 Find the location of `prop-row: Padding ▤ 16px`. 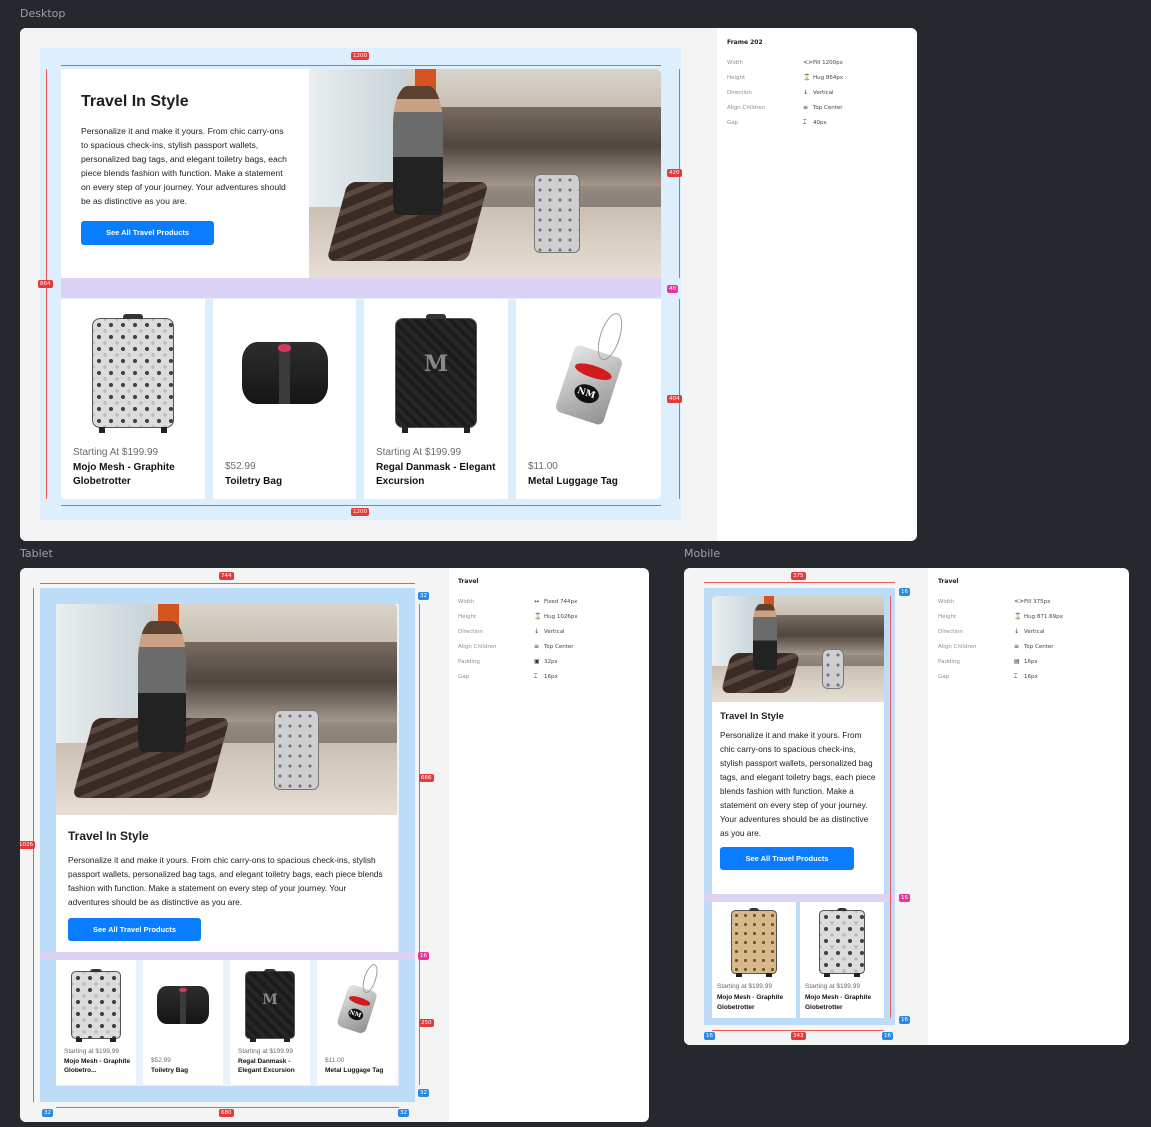

prop-row: Padding ▤ 16px is located at coordinates (1028, 661).